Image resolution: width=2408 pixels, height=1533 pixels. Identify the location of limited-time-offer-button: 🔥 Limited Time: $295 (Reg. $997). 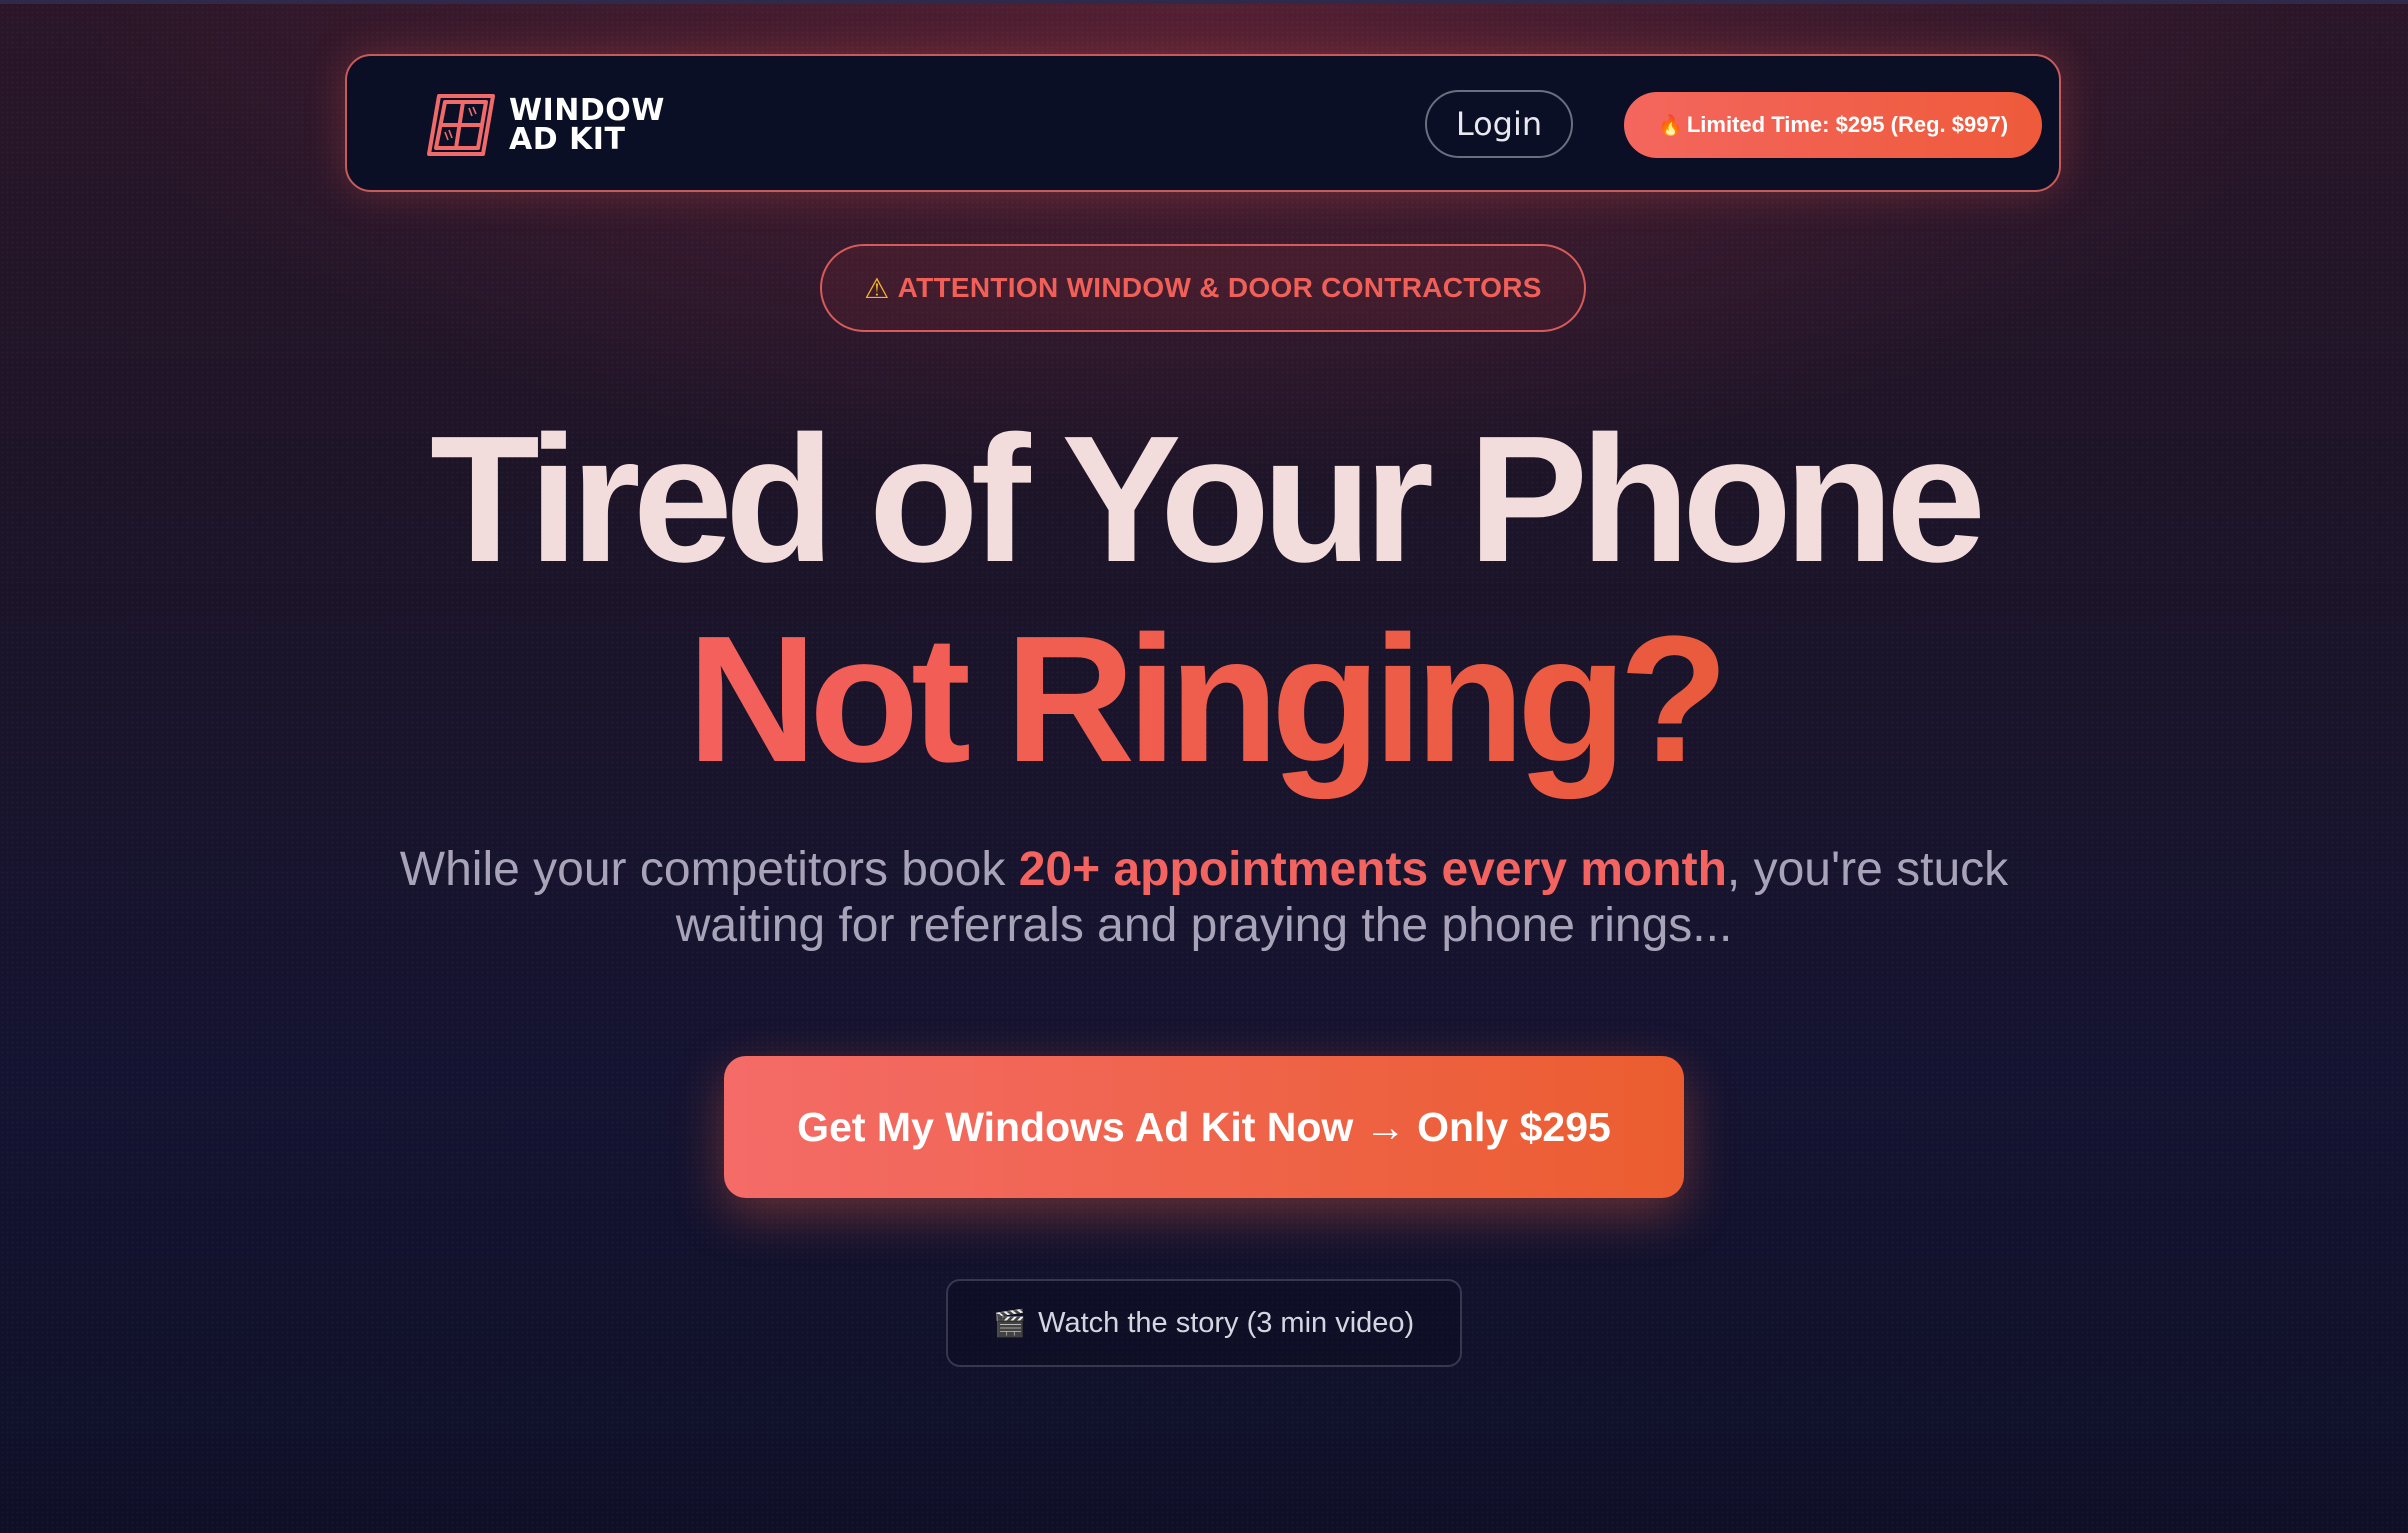
(1833, 125).